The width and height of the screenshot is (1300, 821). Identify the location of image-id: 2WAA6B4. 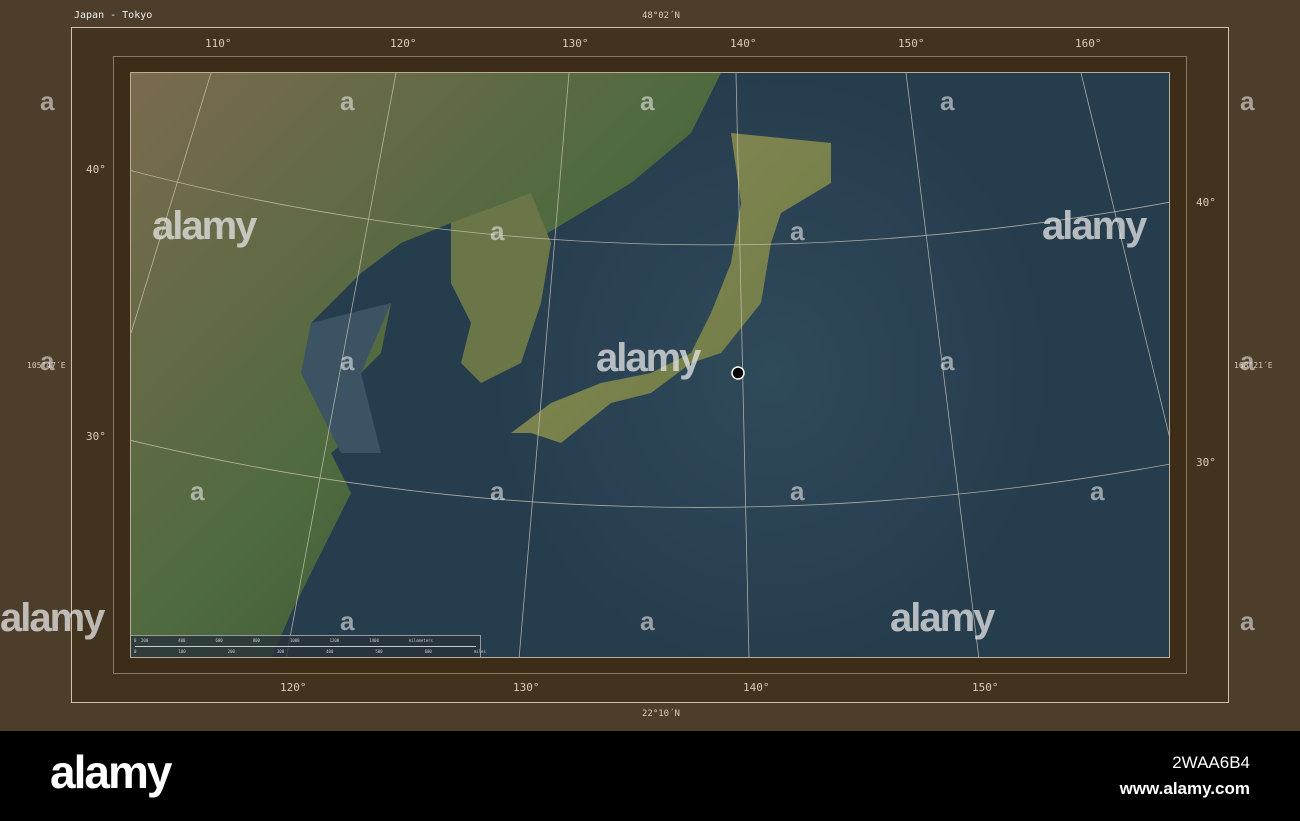
(1211, 762).